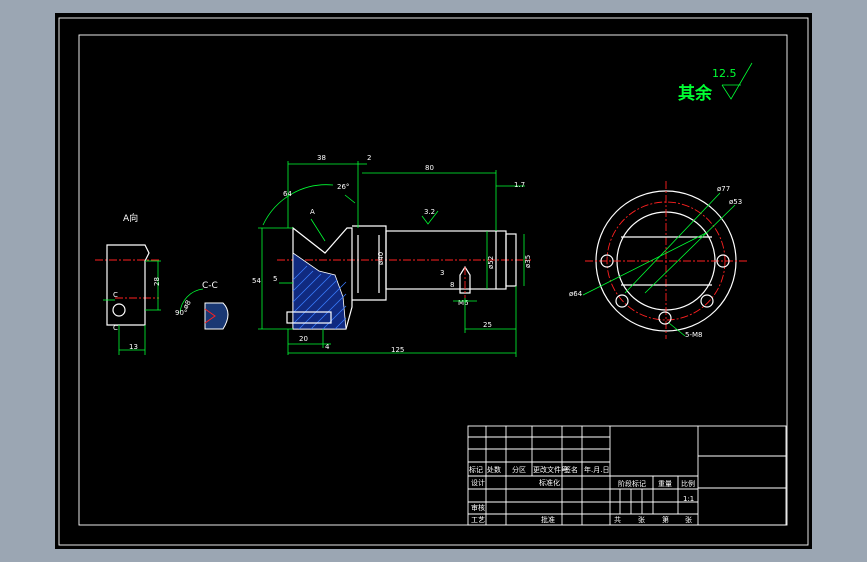  I want to click on dim-phi40: ø40, so click(381, 258).